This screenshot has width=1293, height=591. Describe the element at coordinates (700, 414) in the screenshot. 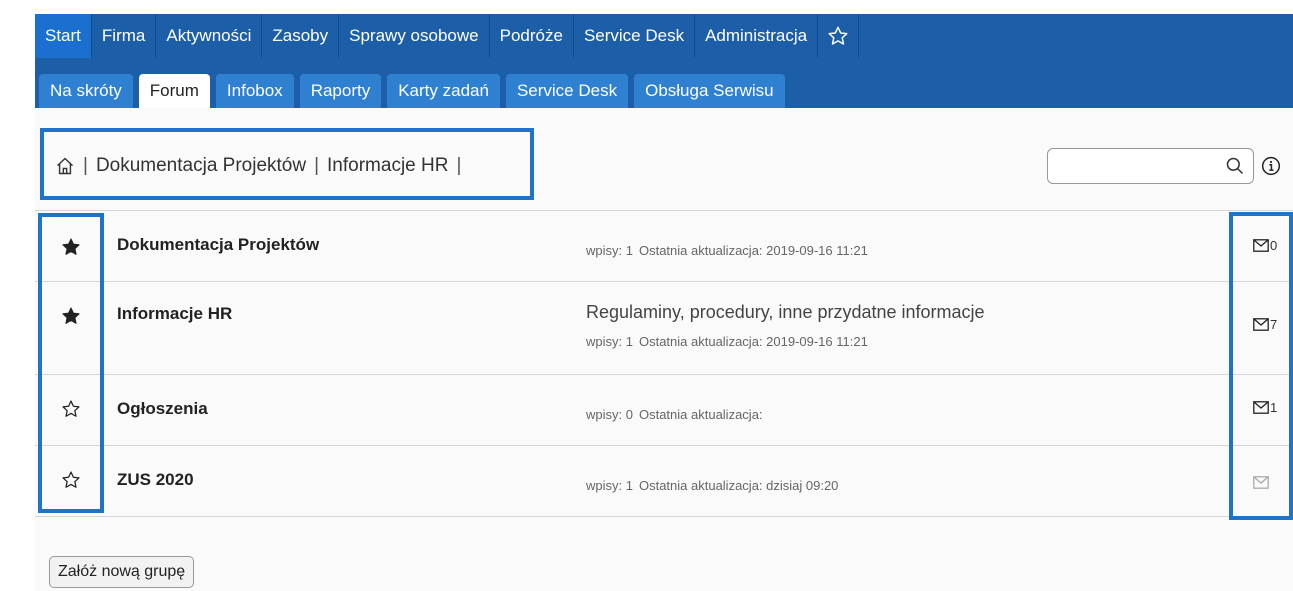

I see `group-updated: Ostatnia aktualizacja:` at that location.